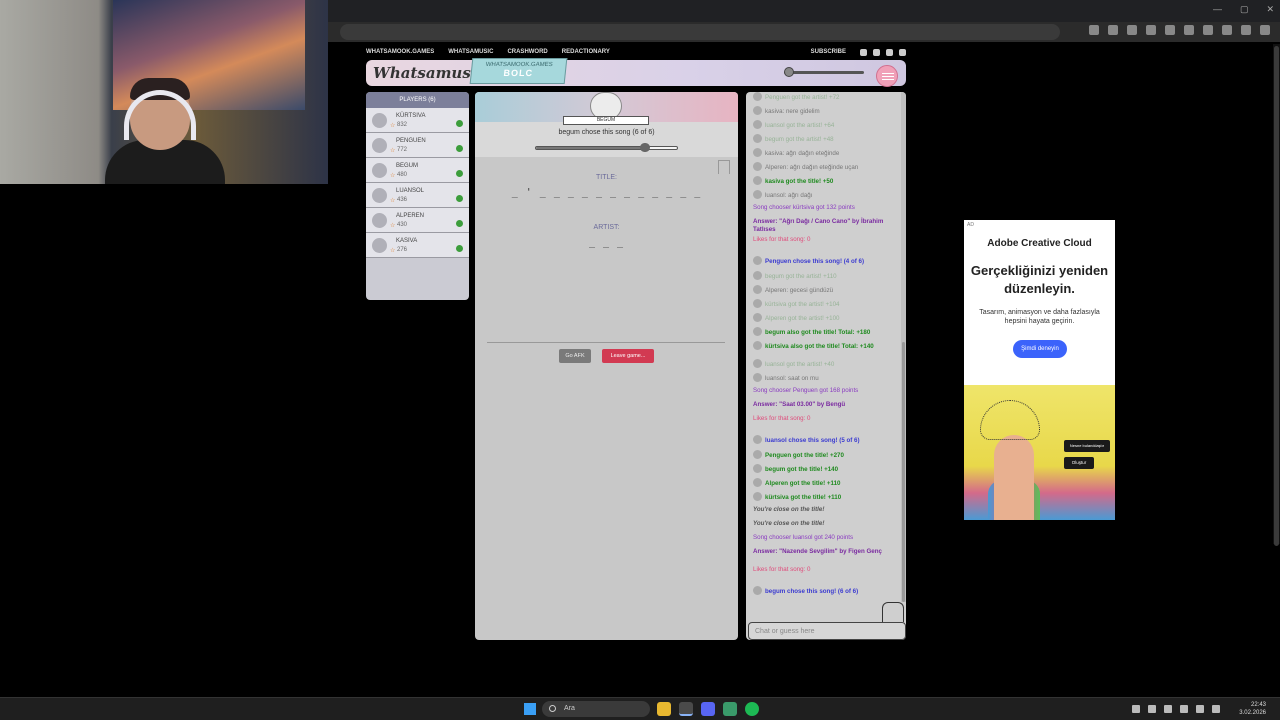  Describe the element at coordinates (708, 709) in the screenshot. I see `discord-app-icon` at that location.